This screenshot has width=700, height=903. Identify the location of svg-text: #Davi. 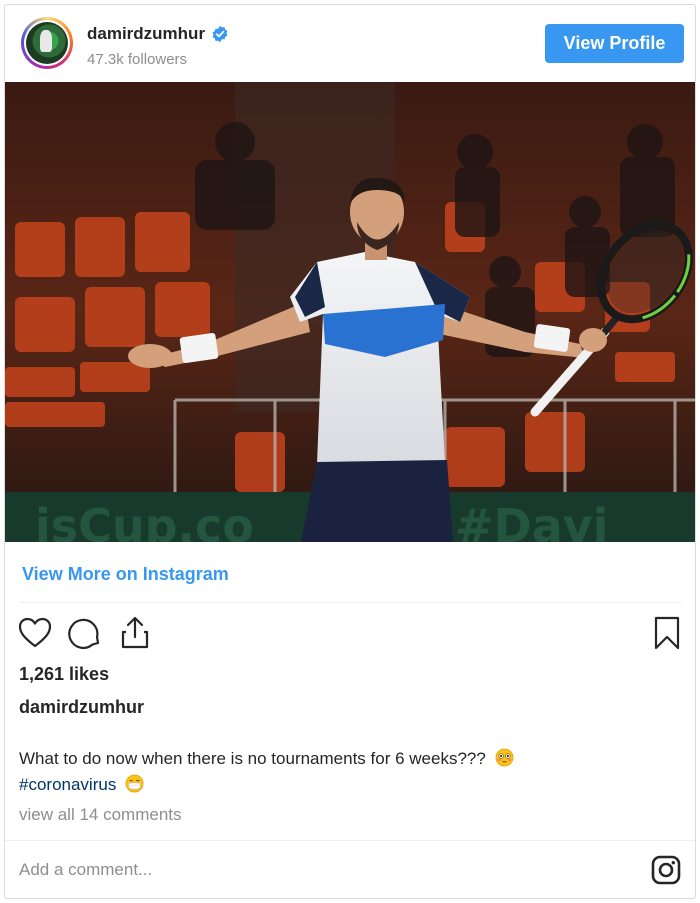
(532, 520).